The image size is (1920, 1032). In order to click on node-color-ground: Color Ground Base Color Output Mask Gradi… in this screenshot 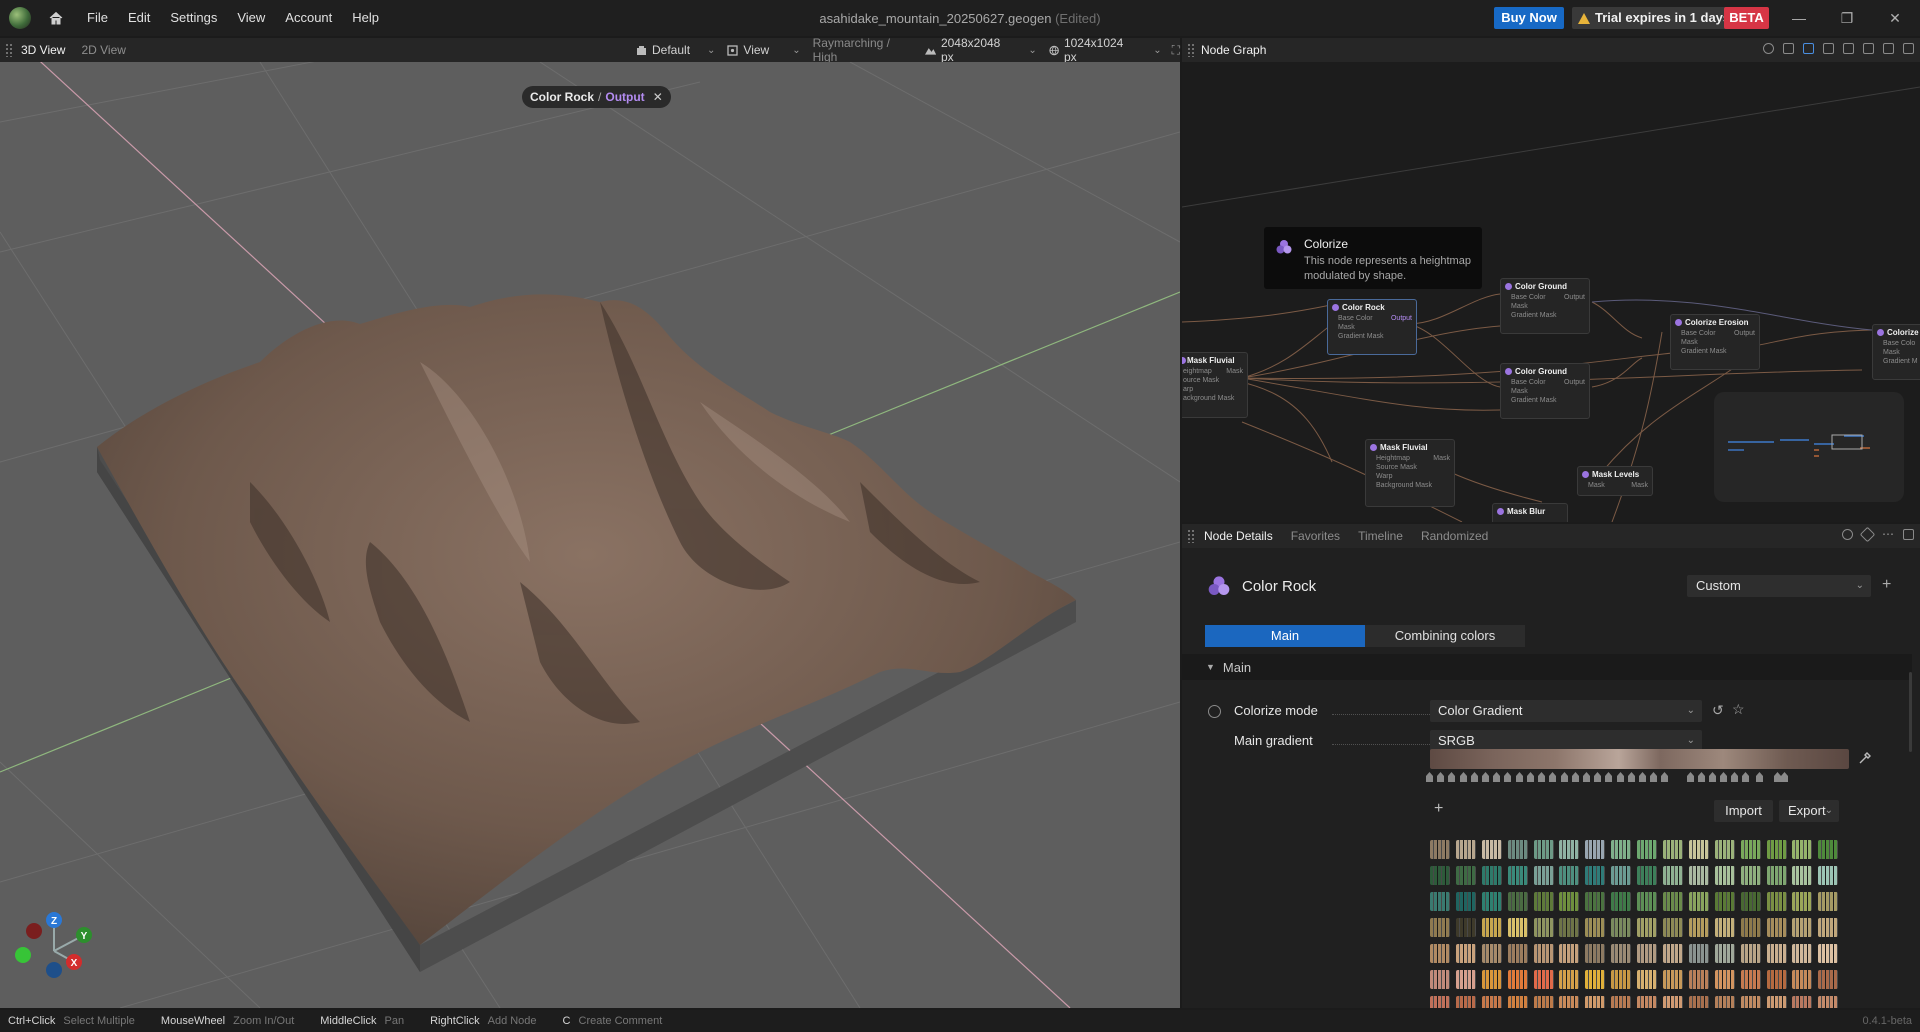, I will do `click(1545, 391)`.